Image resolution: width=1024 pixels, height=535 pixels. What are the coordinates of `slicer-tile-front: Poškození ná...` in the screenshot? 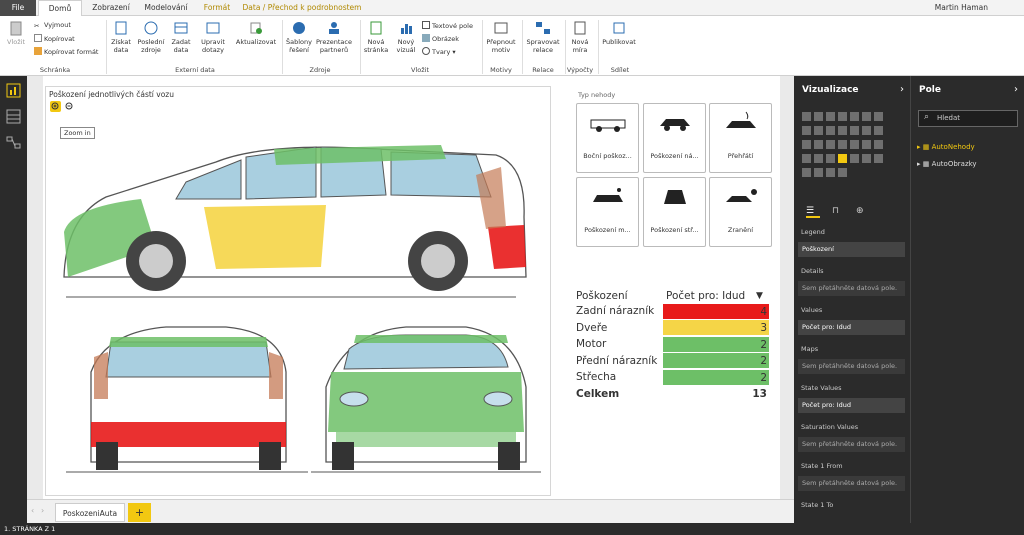 It's located at (674, 138).